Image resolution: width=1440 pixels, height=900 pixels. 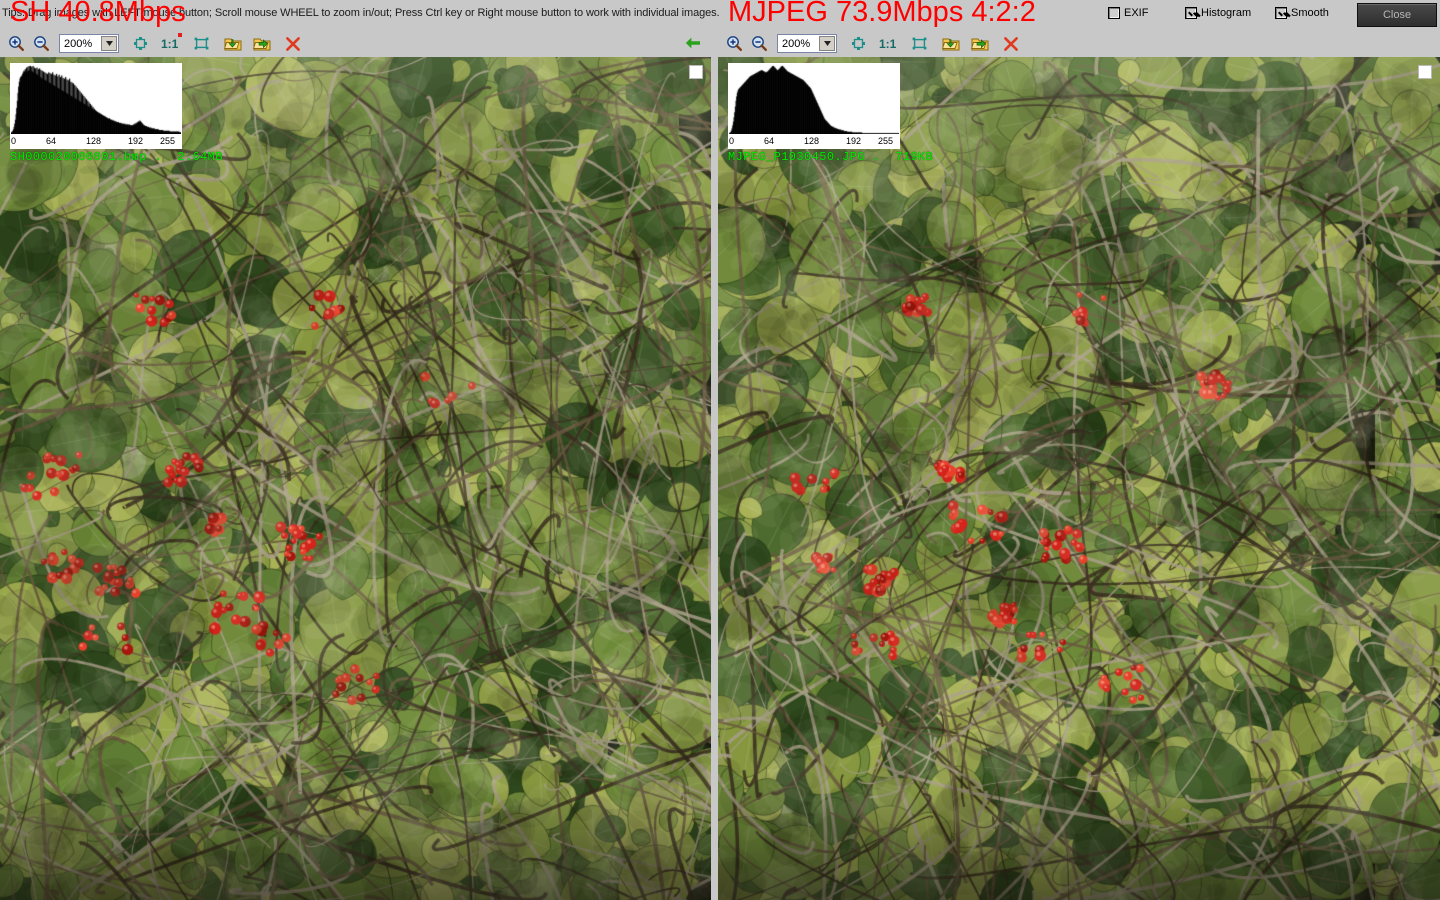 I want to click on right-histogram-axis: 0 64 128 192 255, so click(x=814, y=142).